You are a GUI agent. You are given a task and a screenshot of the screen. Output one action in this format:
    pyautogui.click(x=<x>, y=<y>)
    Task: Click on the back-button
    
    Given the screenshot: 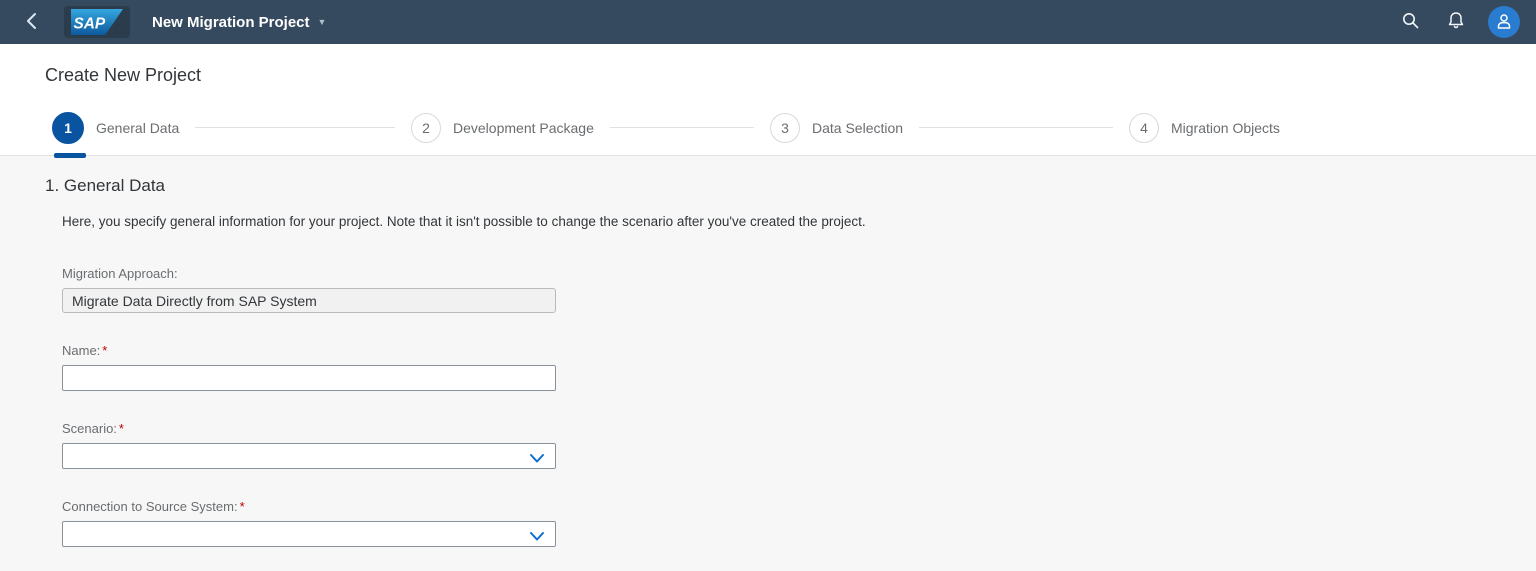 What is the action you would take?
    pyautogui.click(x=32, y=22)
    